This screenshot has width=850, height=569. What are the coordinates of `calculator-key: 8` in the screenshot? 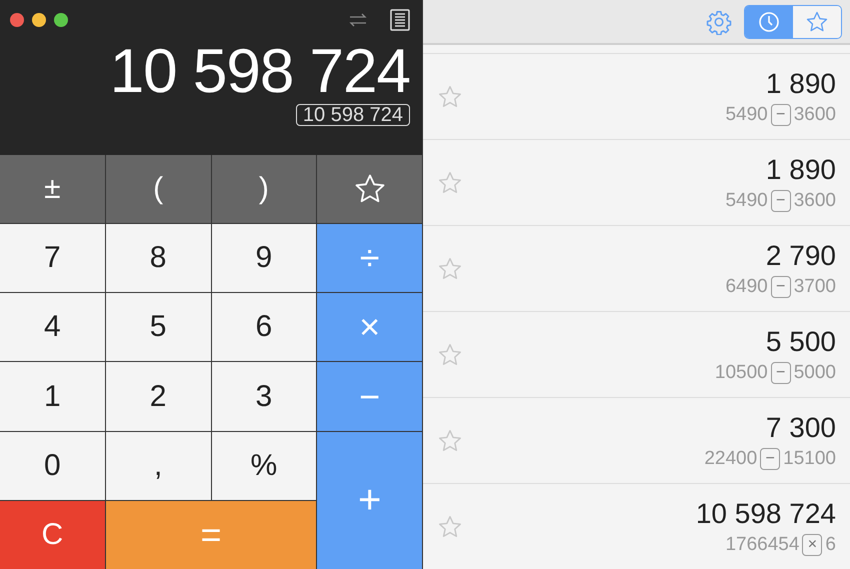 It's located at (158, 258).